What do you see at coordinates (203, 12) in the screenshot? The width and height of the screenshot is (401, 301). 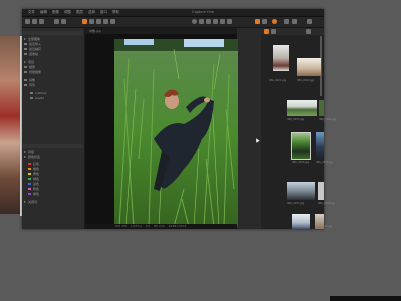 I see `window-title: Capture One` at bounding box center [203, 12].